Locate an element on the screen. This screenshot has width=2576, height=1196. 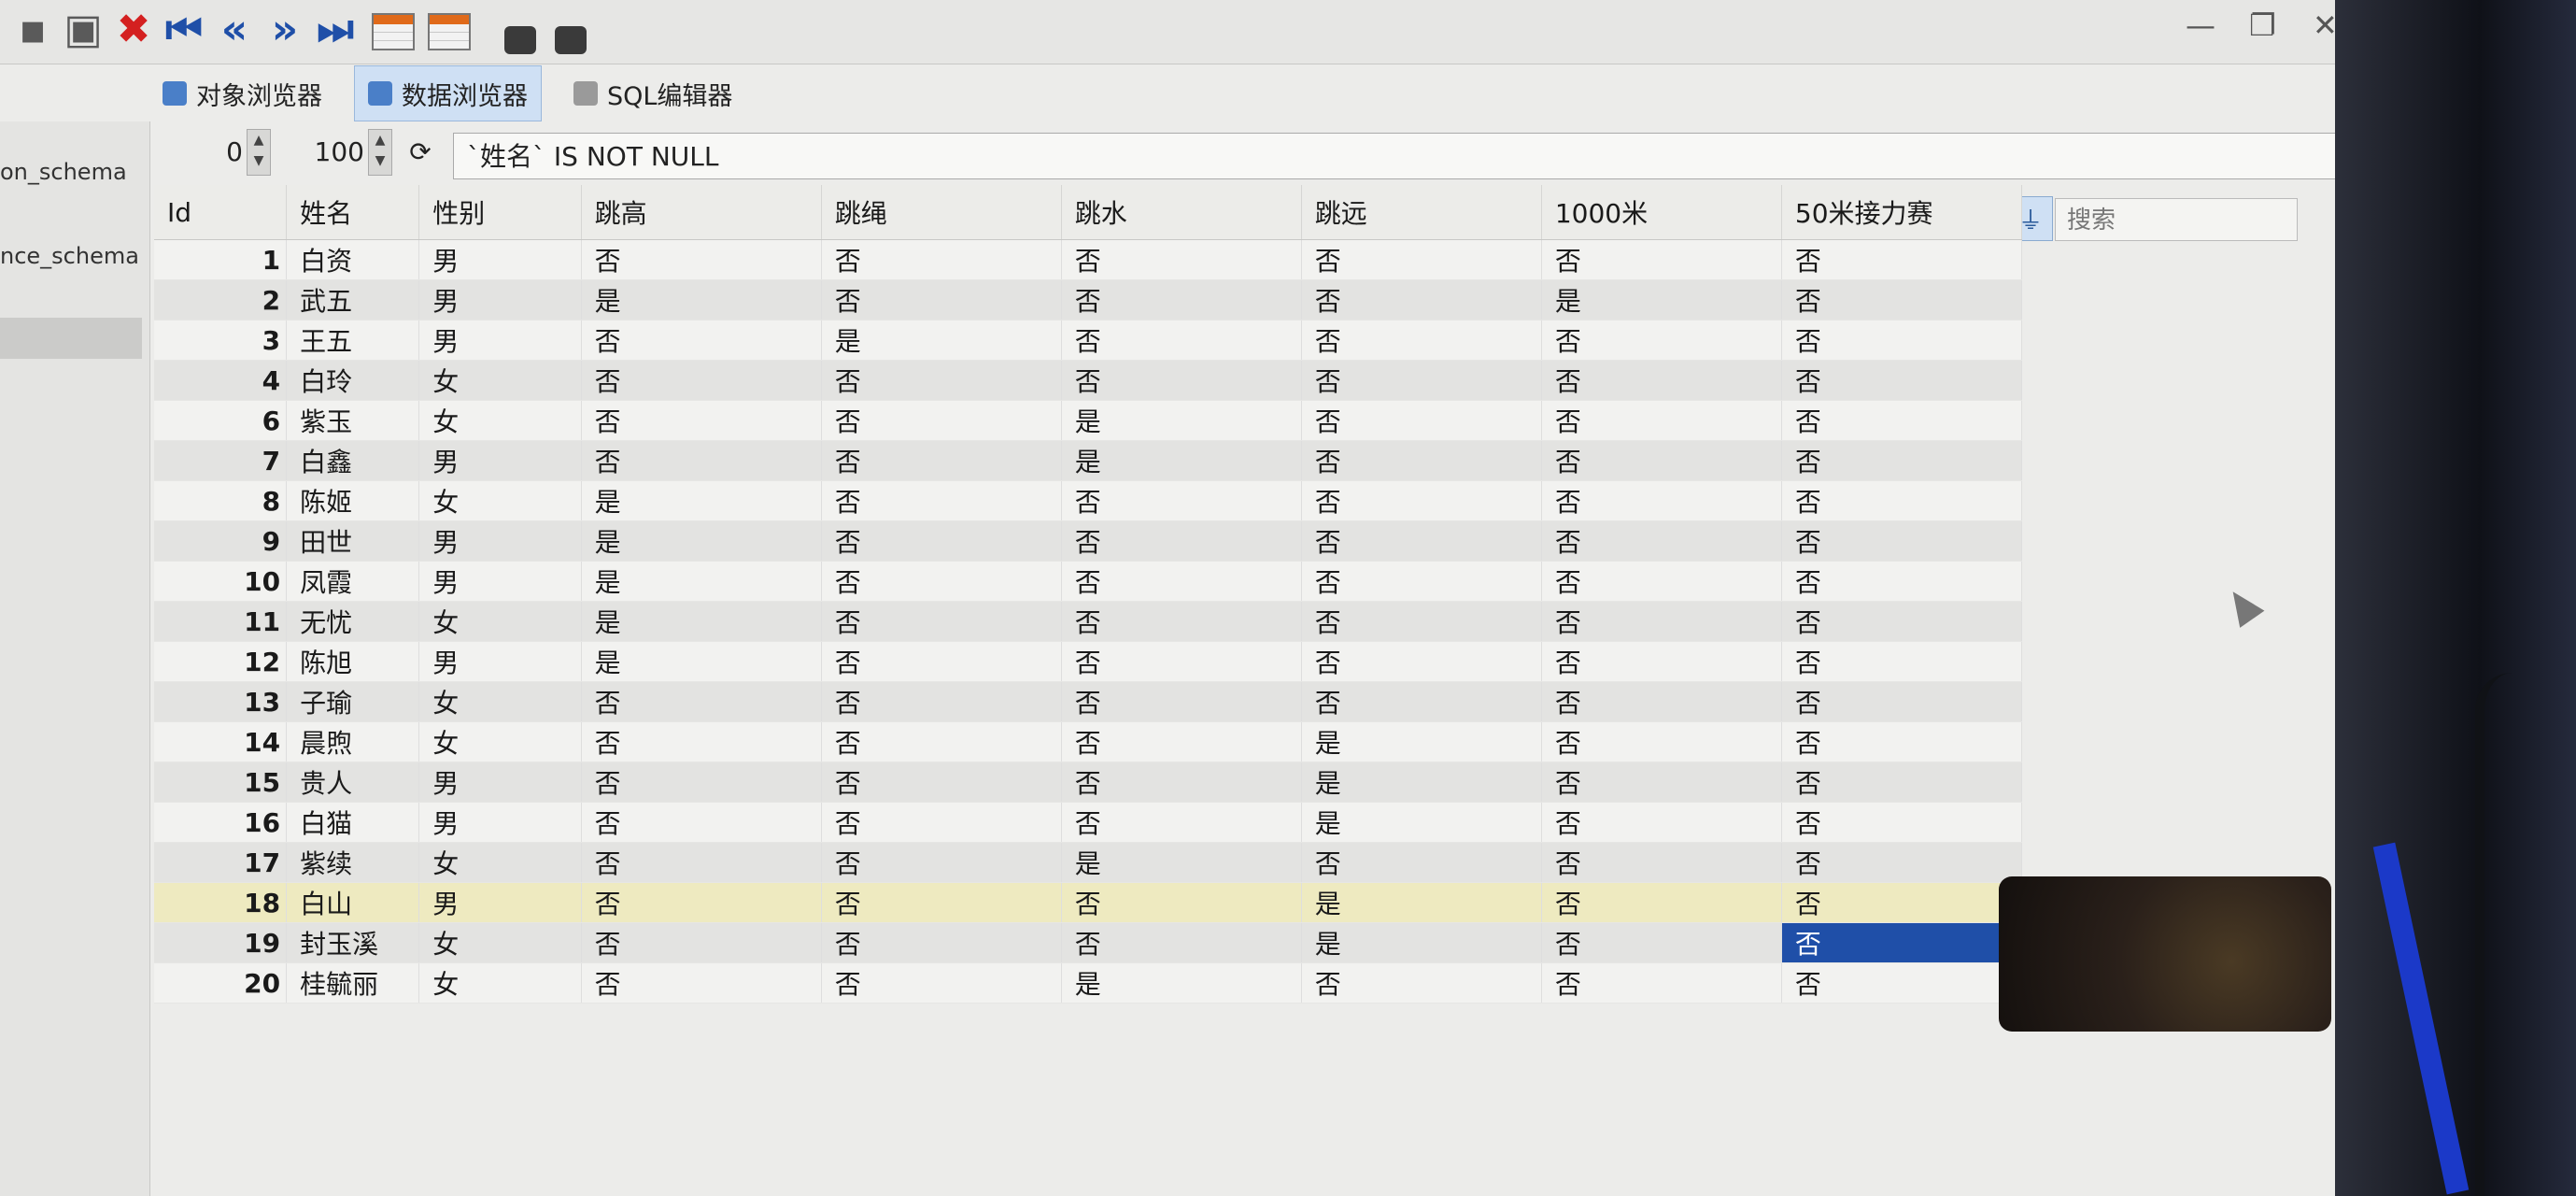
row-id-cell: 4 is located at coordinates (221, 380).